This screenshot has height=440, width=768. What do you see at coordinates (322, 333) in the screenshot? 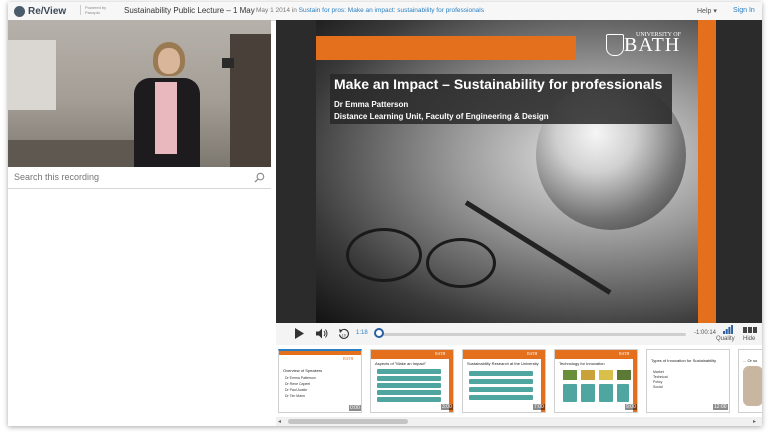
I see `volume-icon` at bounding box center [322, 333].